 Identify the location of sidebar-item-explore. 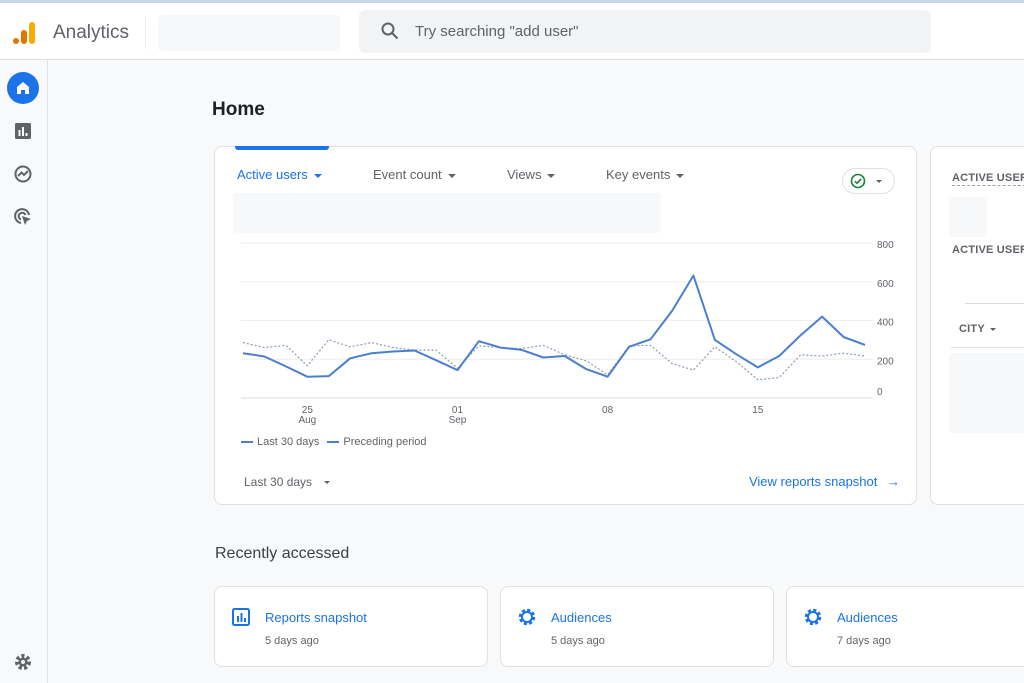
(23, 174).